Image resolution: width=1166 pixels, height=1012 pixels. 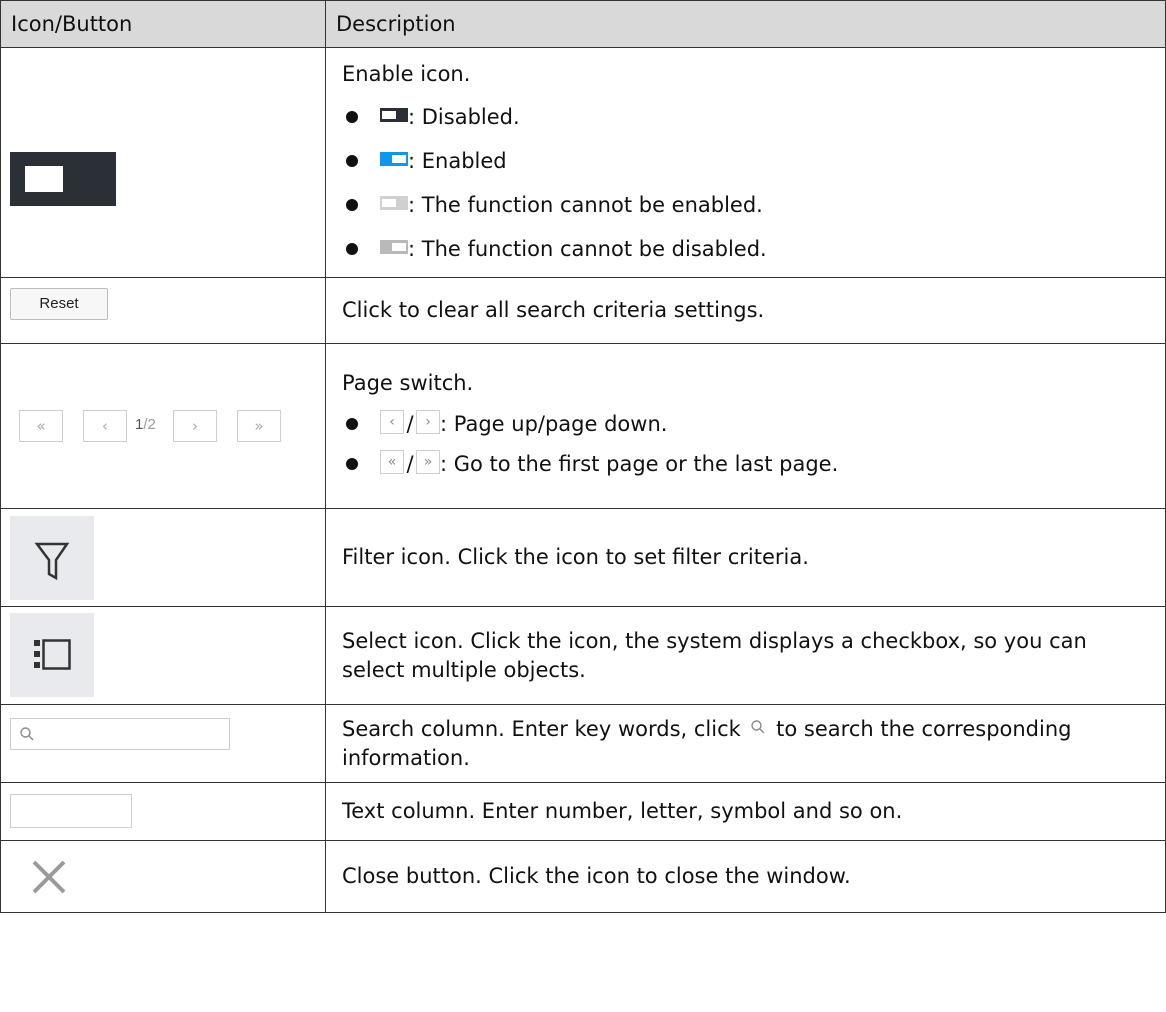 What do you see at coordinates (408, 382) in the screenshot?
I see `pagination-intro: Page switch.` at bounding box center [408, 382].